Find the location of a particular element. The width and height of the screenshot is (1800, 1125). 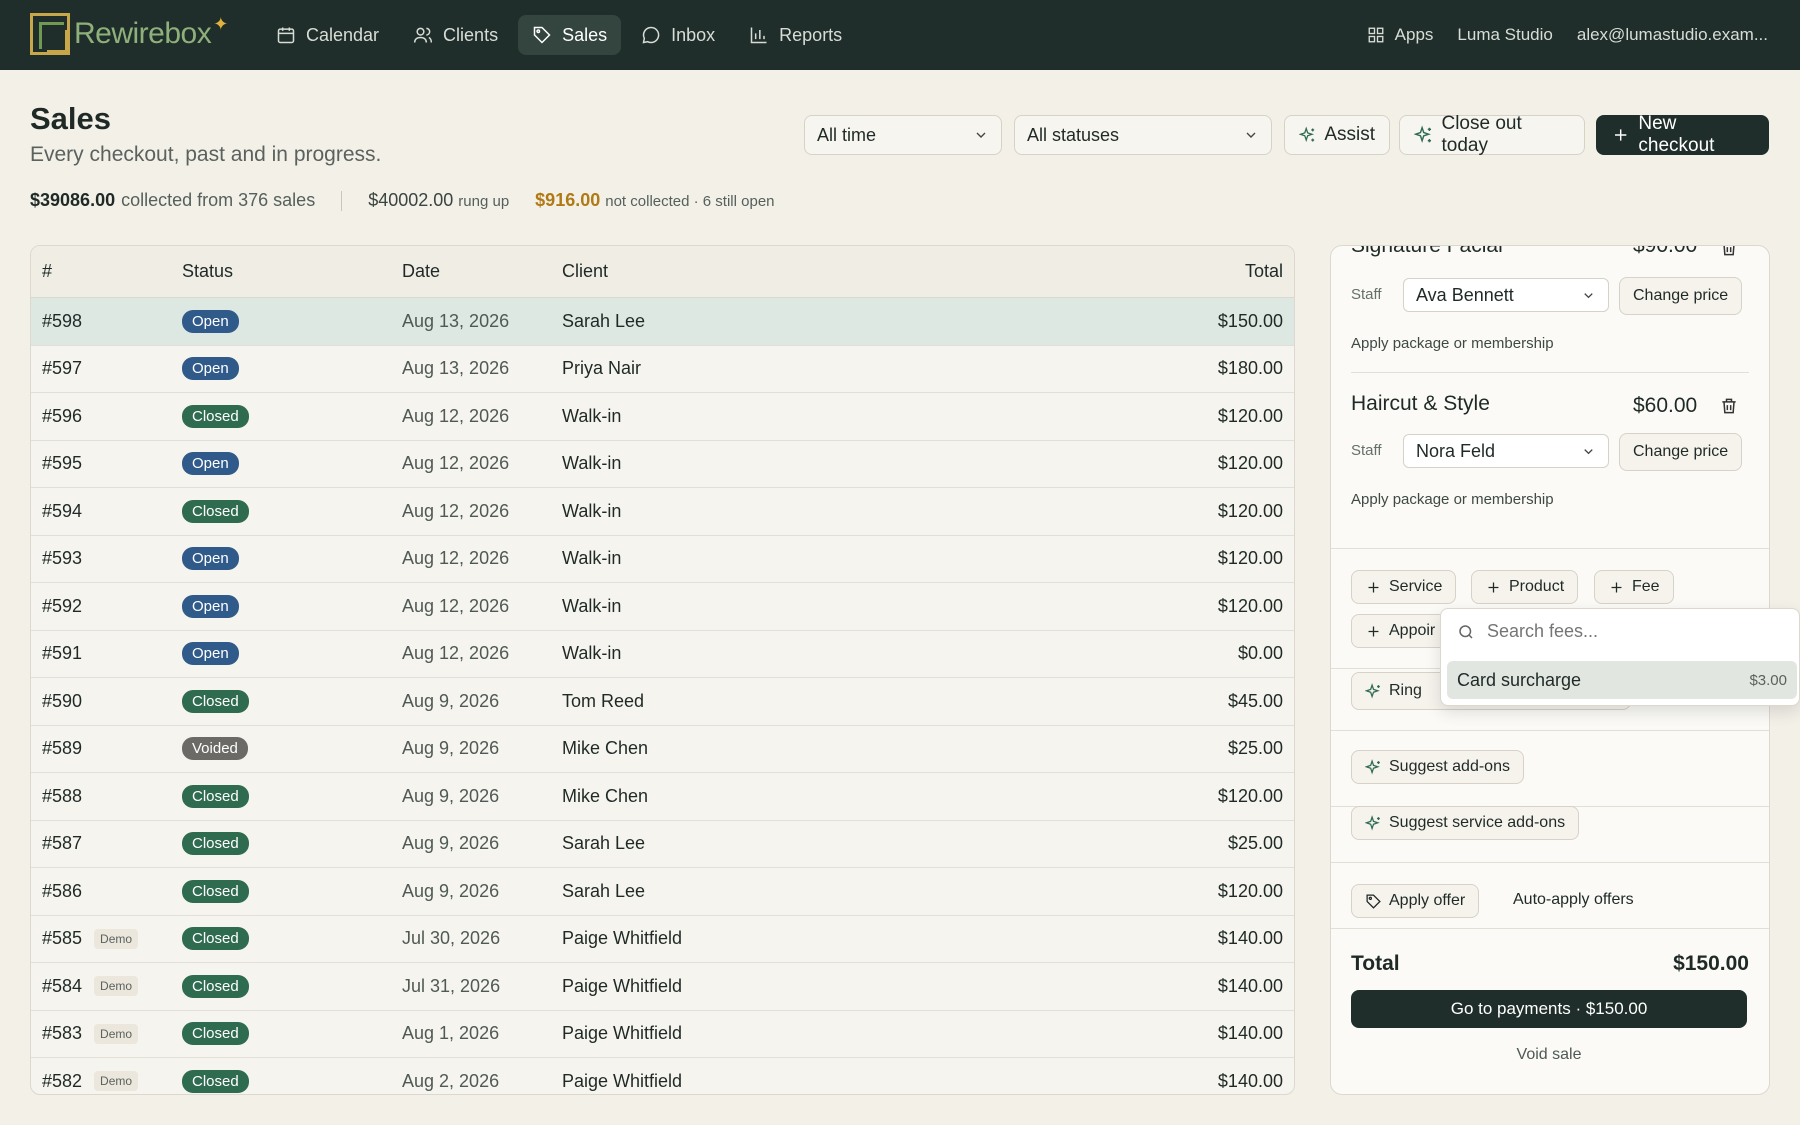

app-logo: Rewirebox ✦ is located at coordinates (129, 34).